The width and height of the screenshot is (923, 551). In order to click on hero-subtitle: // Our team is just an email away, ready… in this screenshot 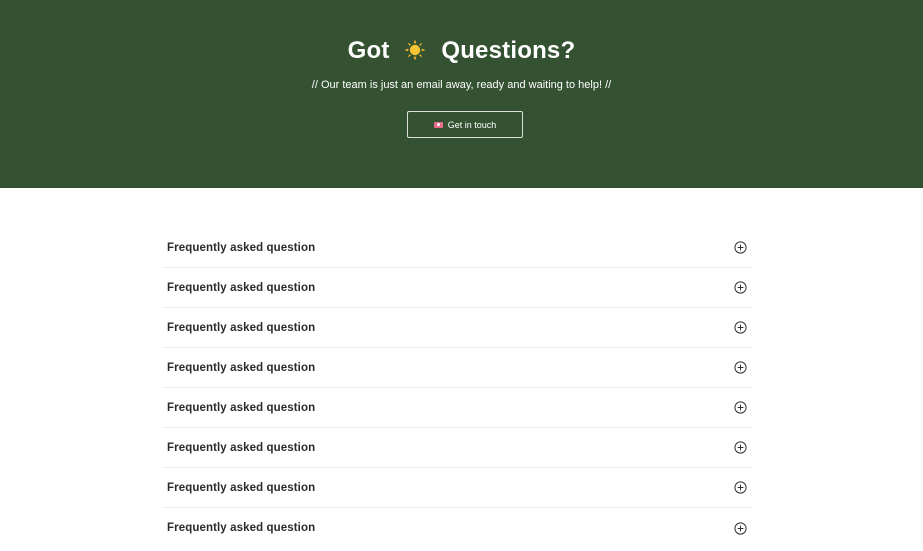, I will do `click(461, 85)`.